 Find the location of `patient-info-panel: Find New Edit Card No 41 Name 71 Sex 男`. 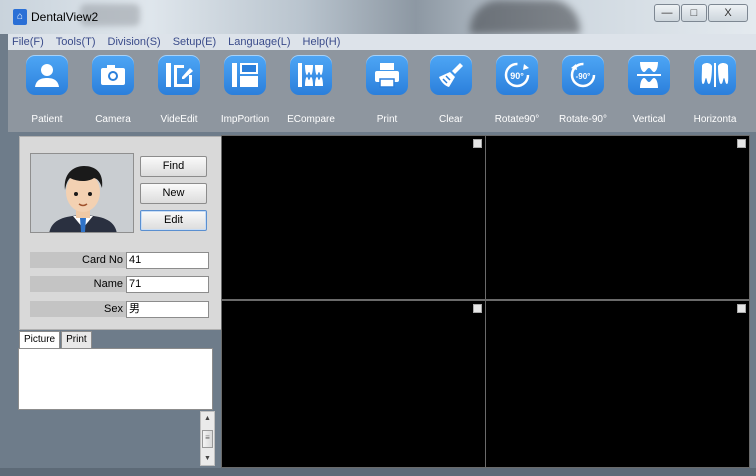

patient-info-panel: Find New Edit Card No 41 Name 71 Sex 男 is located at coordinates (121, 233).